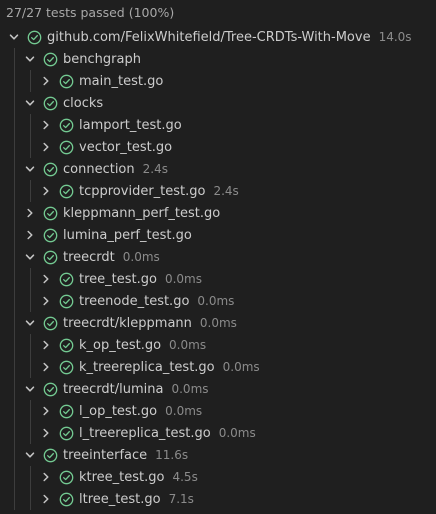 The image size is (436, 514). What do you see at coordinates (218, 301) in the screenshot?
I see `test-tree-item: treenode_test.go 0.0ms` at bounding box center [218, 301].